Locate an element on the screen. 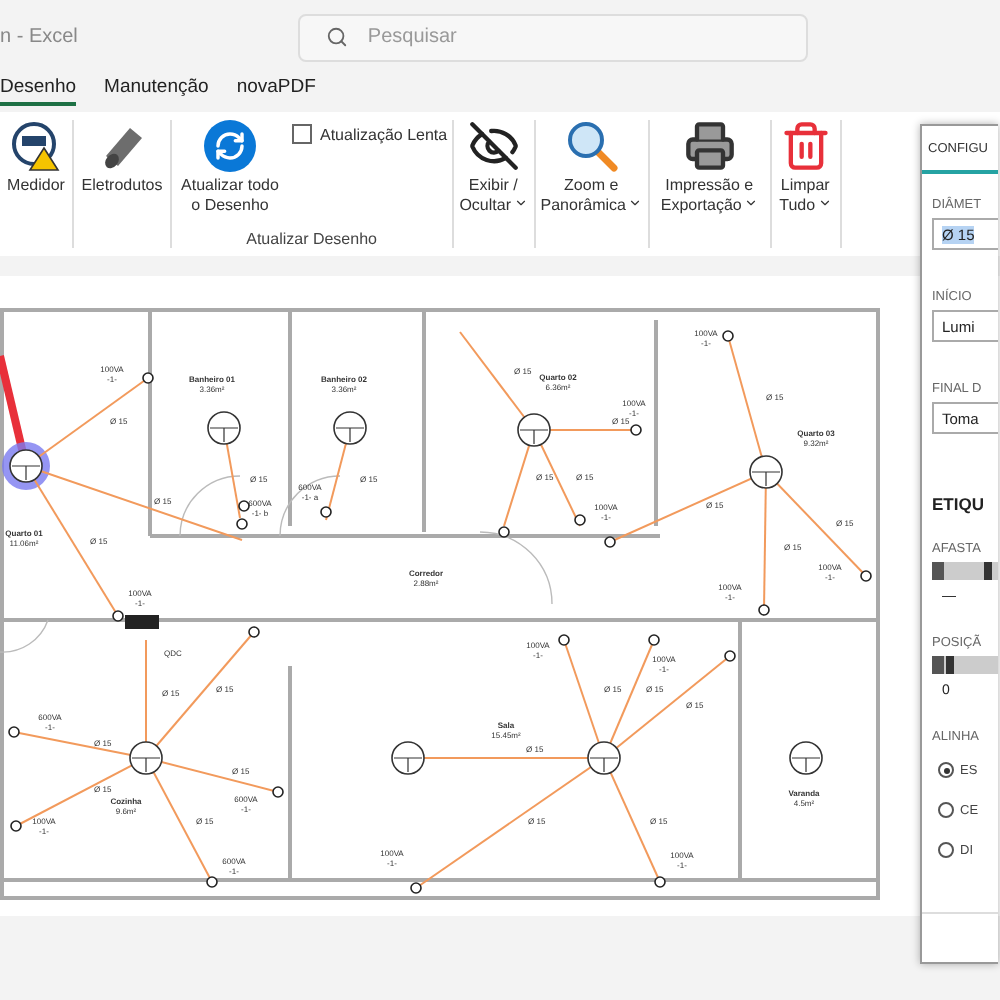 This screenshot has height=1000, width=1000. button-label: Medidor is located at coordinates (36, 186).